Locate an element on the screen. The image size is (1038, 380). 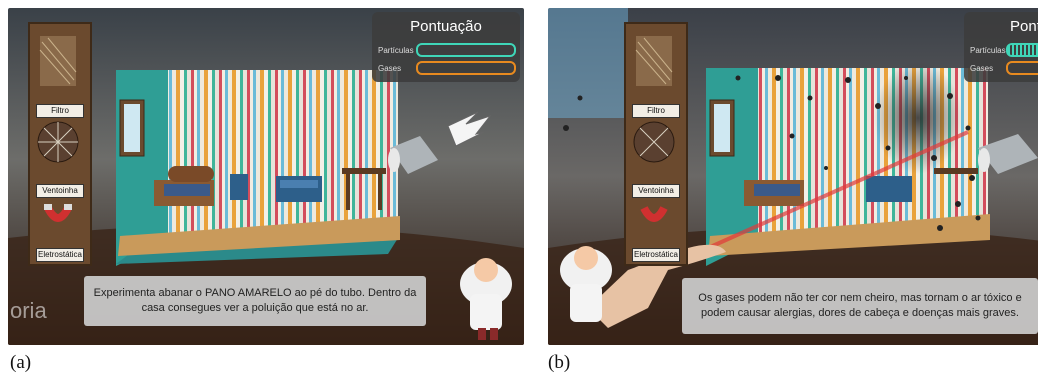
caption-a: (a) is located at coordinates (21, 362).